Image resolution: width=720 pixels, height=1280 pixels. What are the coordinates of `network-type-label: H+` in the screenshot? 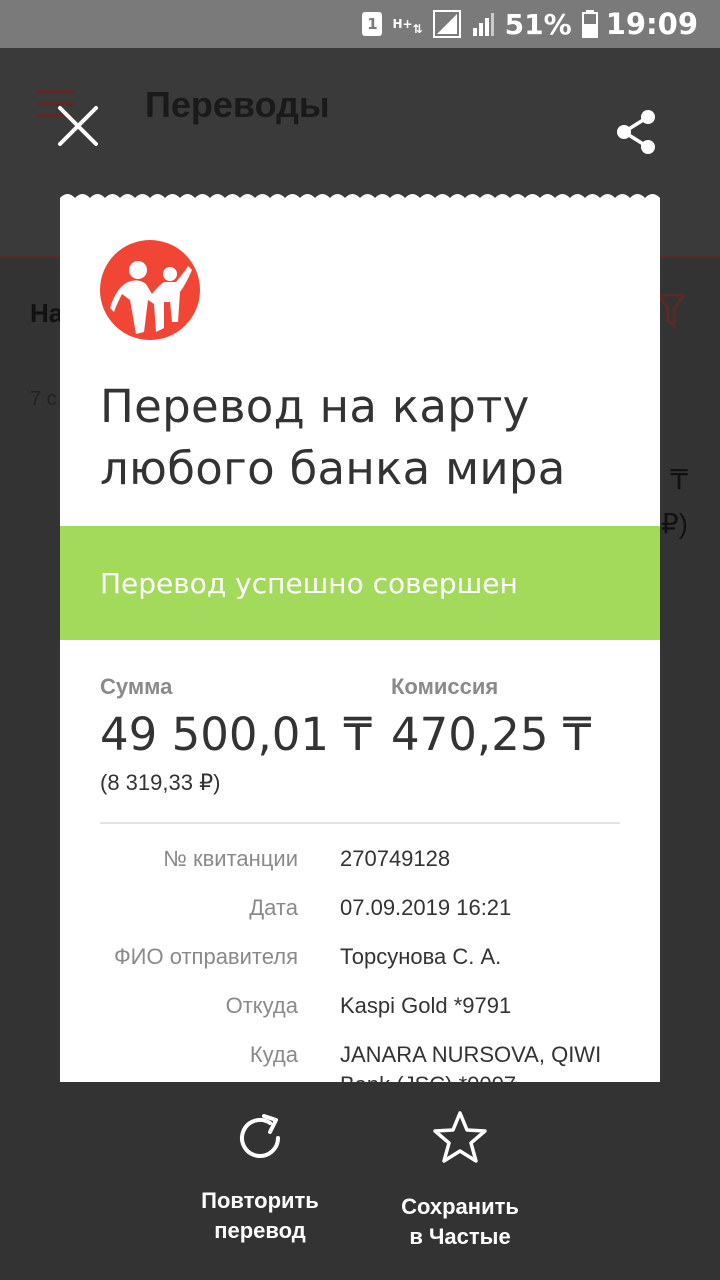 It's located at (402, 23).